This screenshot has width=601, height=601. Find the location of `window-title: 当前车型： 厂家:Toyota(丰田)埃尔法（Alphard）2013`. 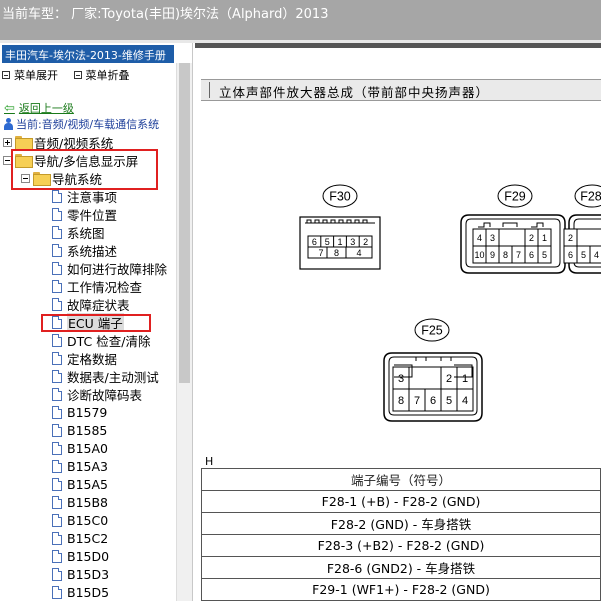

window-title: 当前车型： 厂家:Toyota(丰田)埃尔法（Alphard）2013 is located at coordinates (165, 14).